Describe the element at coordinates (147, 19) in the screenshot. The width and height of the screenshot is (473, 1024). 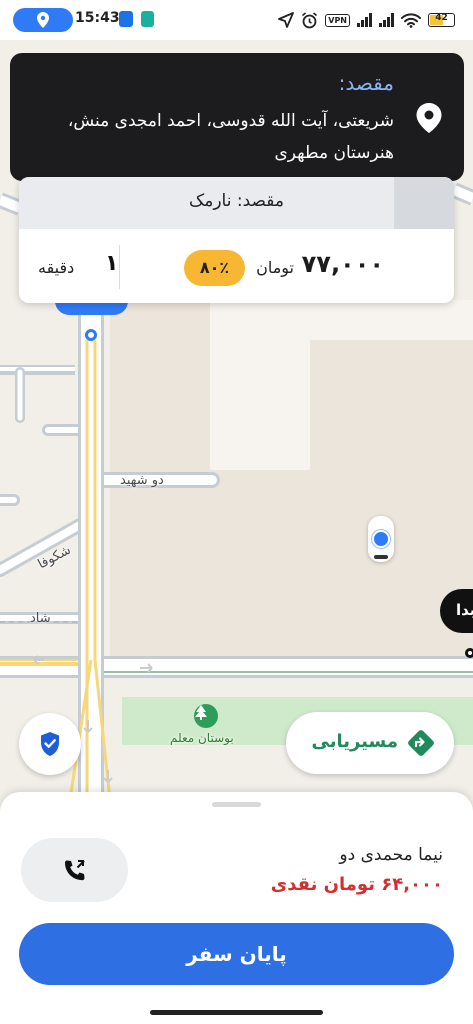
I see `android-icon` at that location.